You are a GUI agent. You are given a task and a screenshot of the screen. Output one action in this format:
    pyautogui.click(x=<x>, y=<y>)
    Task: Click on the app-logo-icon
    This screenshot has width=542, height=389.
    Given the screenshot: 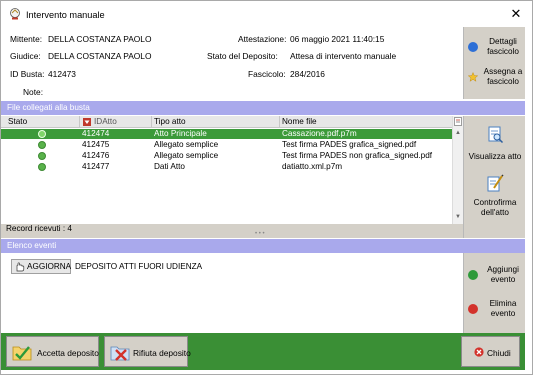 What is the action you would take?
    pyautogui.click(x=15, y=14)
    